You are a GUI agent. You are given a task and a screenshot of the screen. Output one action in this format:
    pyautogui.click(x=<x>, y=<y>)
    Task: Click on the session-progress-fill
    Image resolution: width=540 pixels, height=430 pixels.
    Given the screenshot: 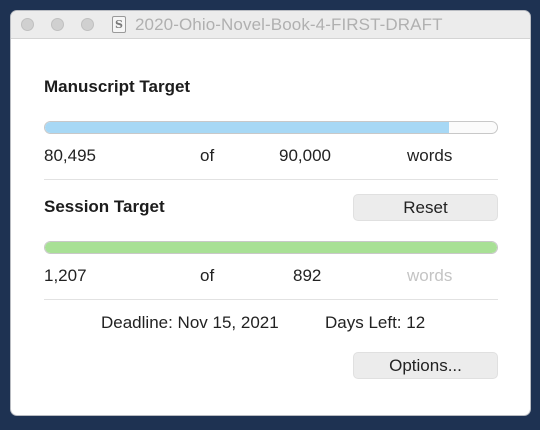 What is the action you would take?
    pyautogui.click(x=271, y=247)
    